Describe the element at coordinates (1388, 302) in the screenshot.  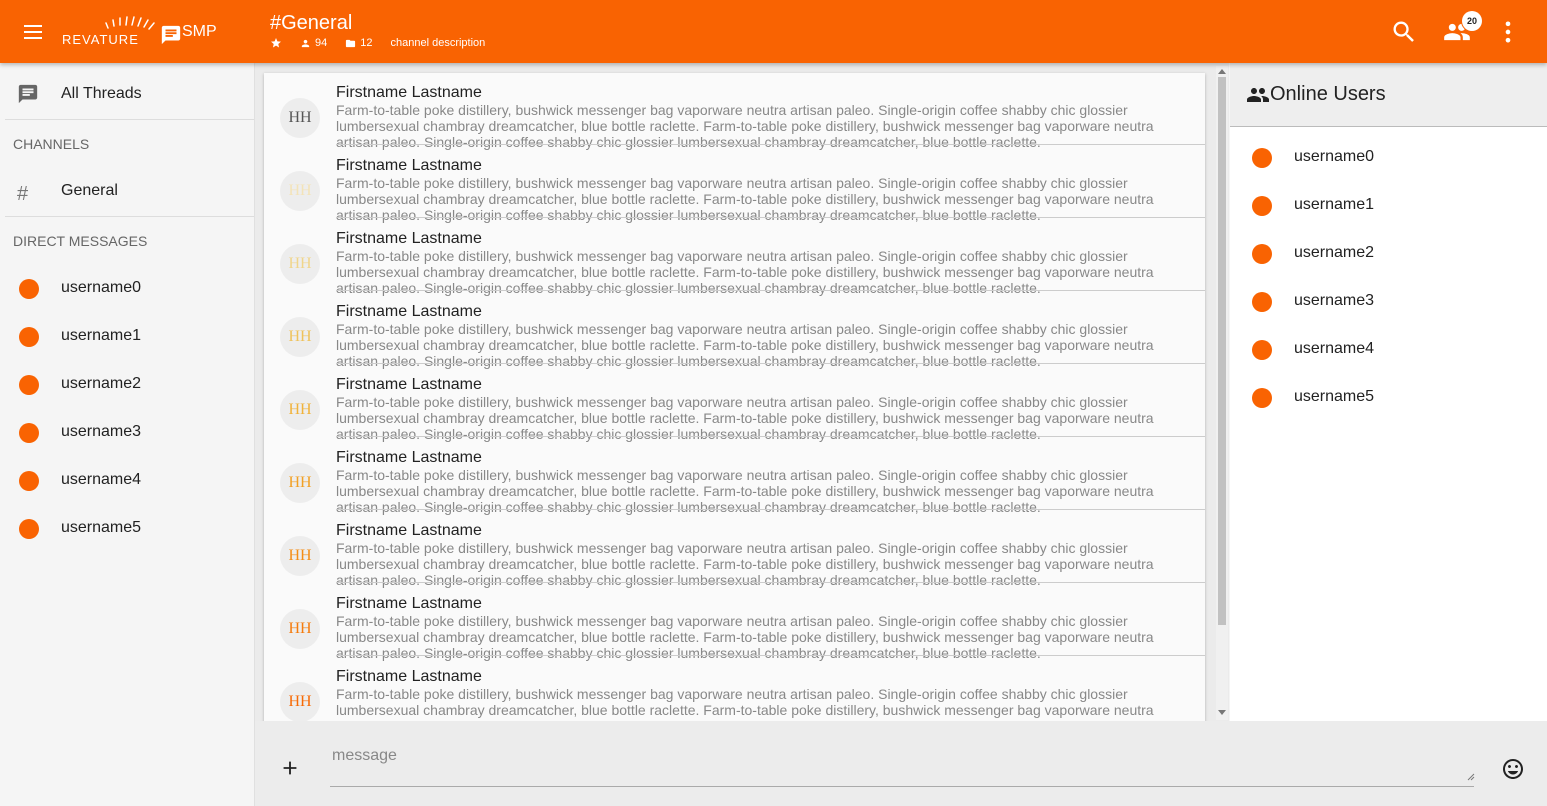
I see `online-user-username3: username3` at that location.